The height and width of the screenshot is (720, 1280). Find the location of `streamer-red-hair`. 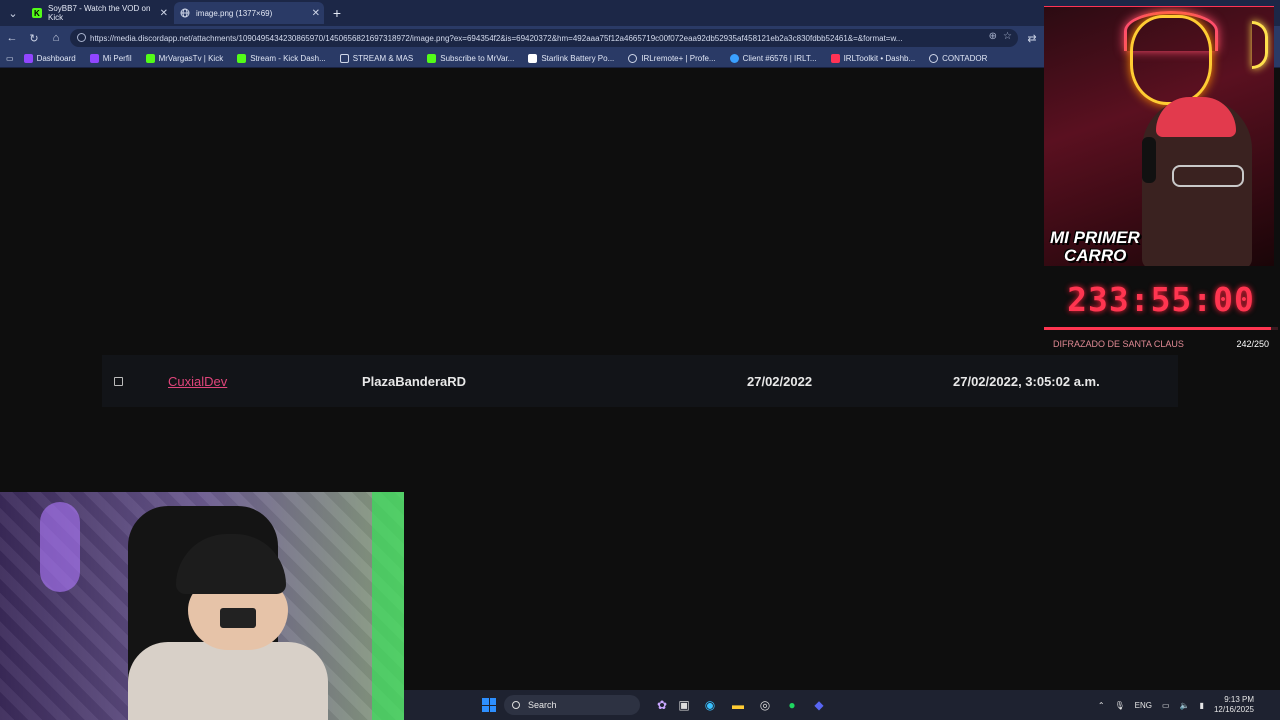

streamer-red-hair is located at coordinates (1196, 117).